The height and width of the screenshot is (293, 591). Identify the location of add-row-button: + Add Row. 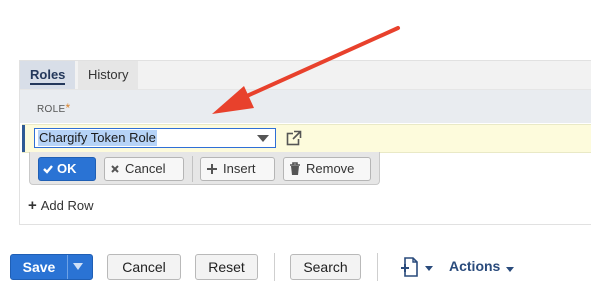
(61, 205).